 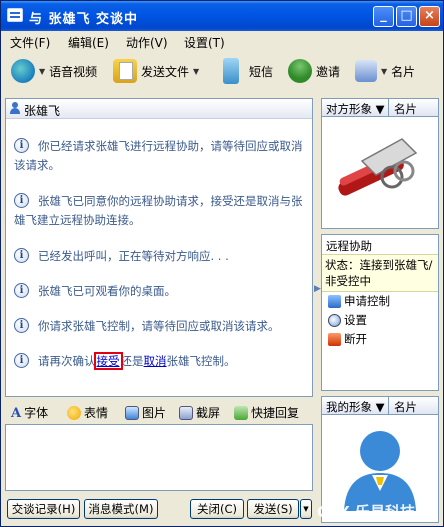 I want to click on user-avatar-image, so click(x=380, y=471).